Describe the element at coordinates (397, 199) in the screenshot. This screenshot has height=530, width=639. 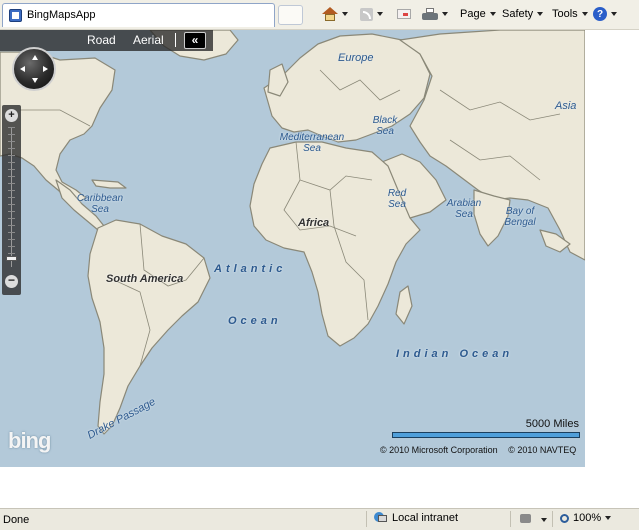
I see `label-red-sea: Red Sea` at that location.